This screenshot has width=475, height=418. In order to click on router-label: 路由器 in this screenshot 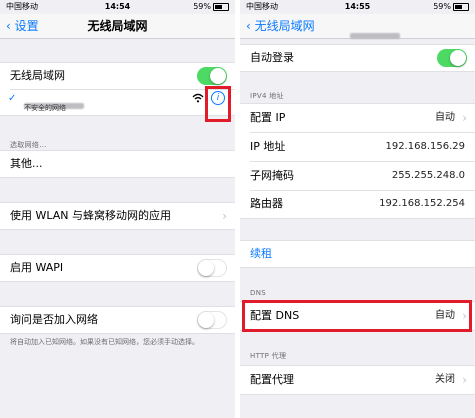, I will do `click(266, 203)`.